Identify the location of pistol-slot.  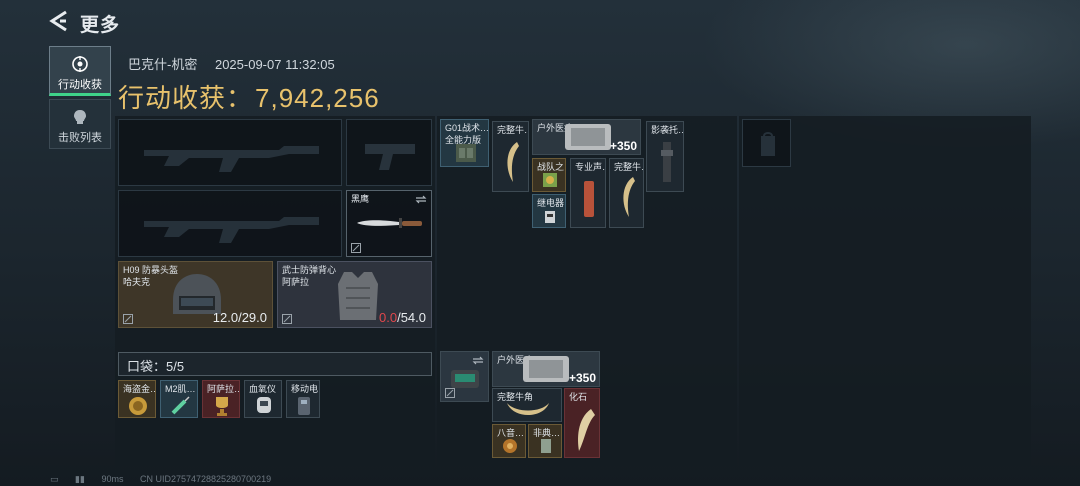
(389, 152).